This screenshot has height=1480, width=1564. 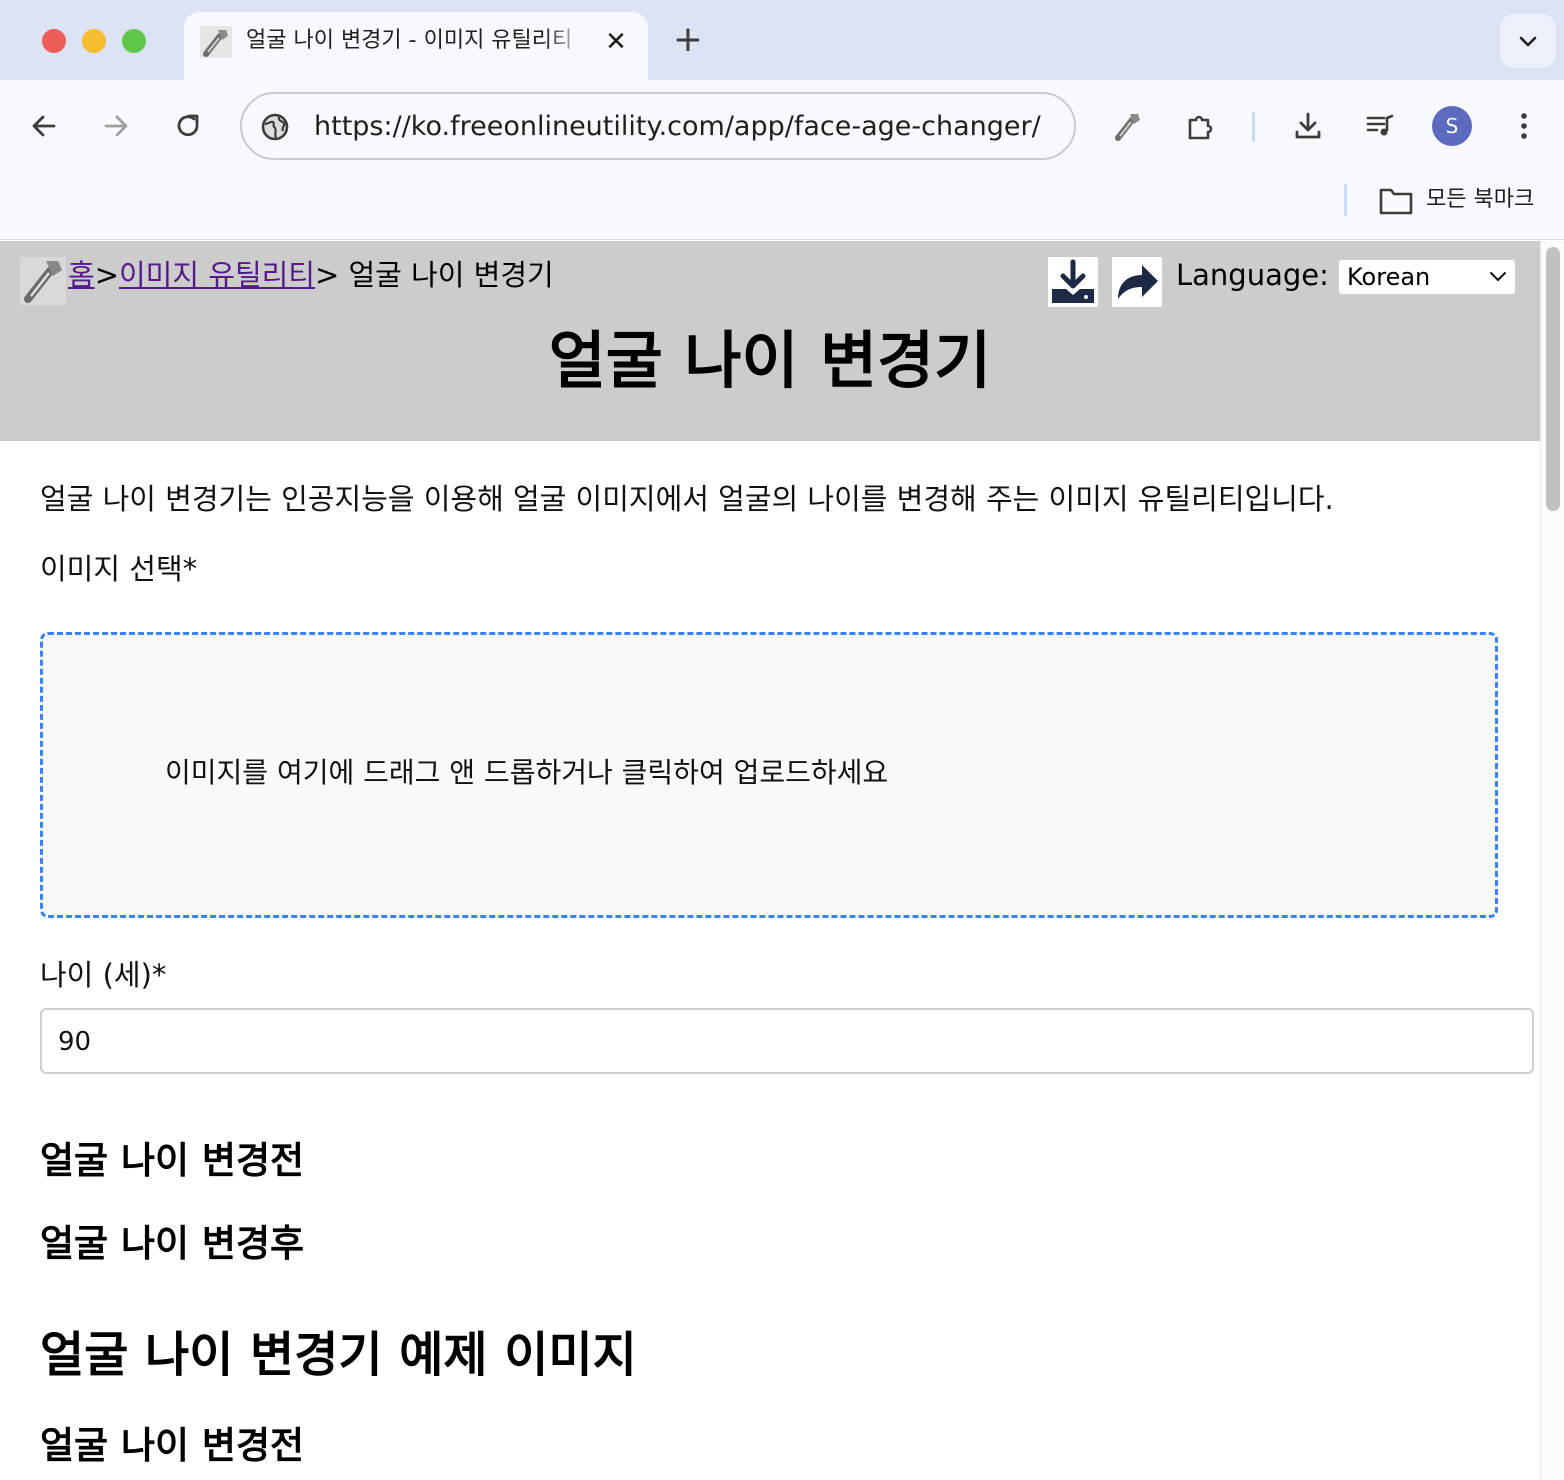 I want to click on extensions-button, so click(x=1200, y=126).